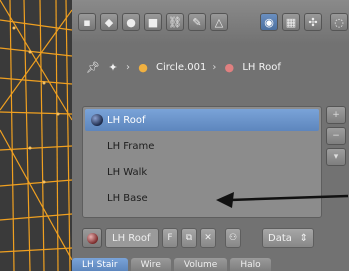  What do you see at coordinates (126, 120) in the screenshot?
I see `slot-label: LH Roof` at bounding box center [126, 120].